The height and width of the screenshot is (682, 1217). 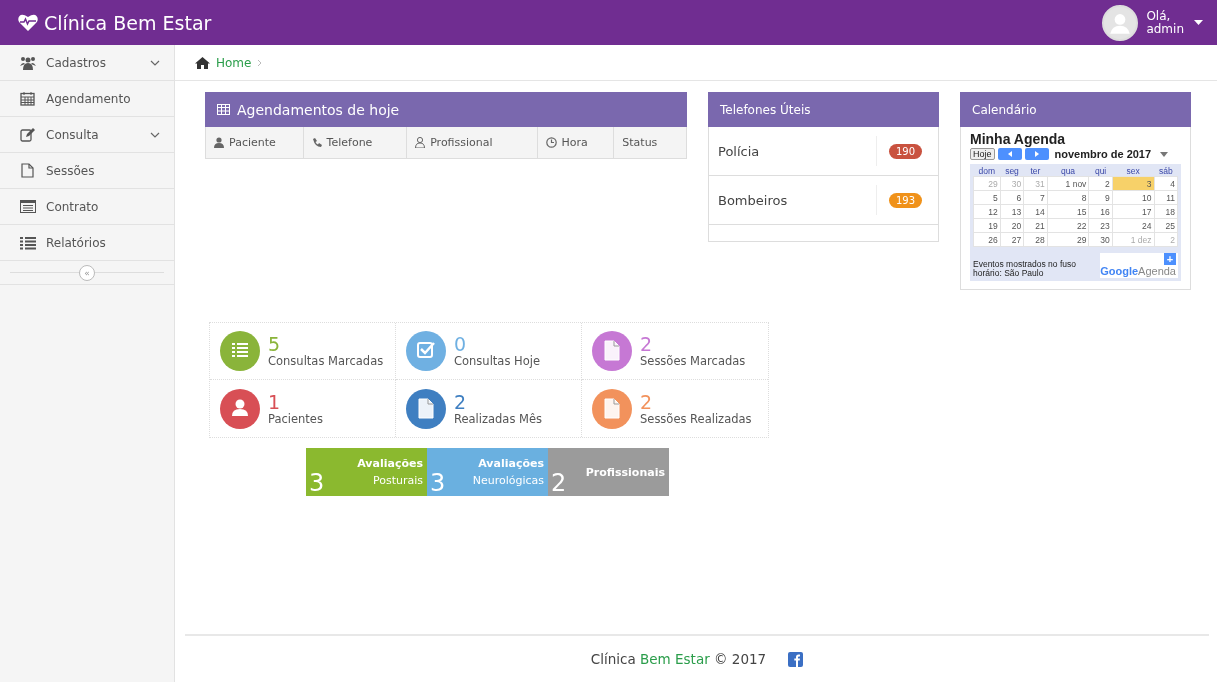 What do you see at coordinates (27, 206) in the screenshot?
I see `list-card-icon` at bounding box center [27, 206].